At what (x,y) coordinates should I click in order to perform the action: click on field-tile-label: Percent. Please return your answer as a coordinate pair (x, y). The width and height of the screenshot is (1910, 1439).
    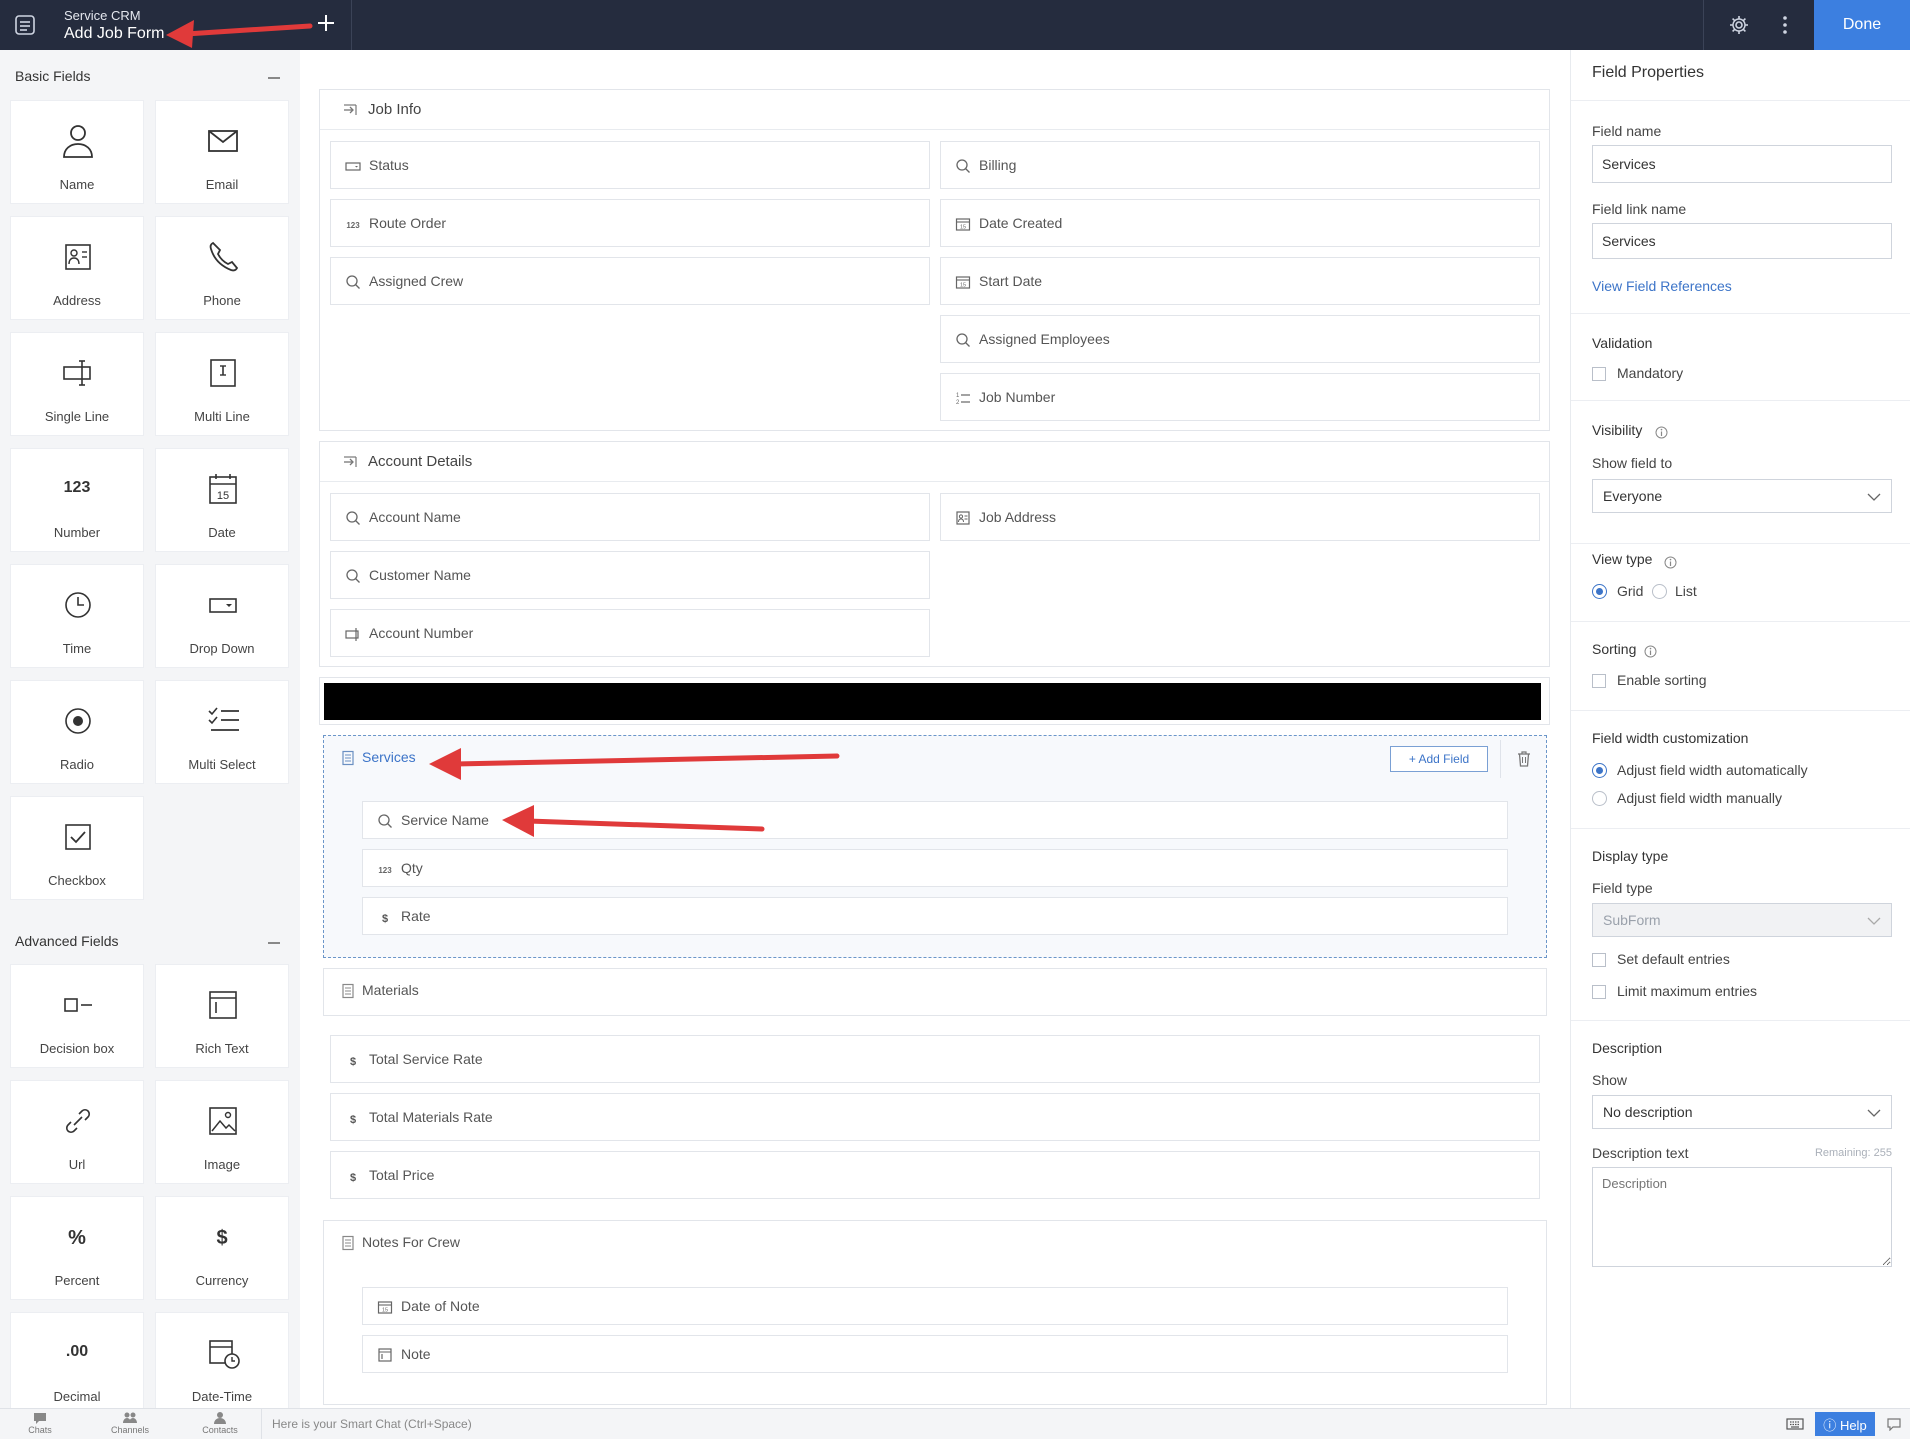
    Looking at the image, I should click on (77, 1280).